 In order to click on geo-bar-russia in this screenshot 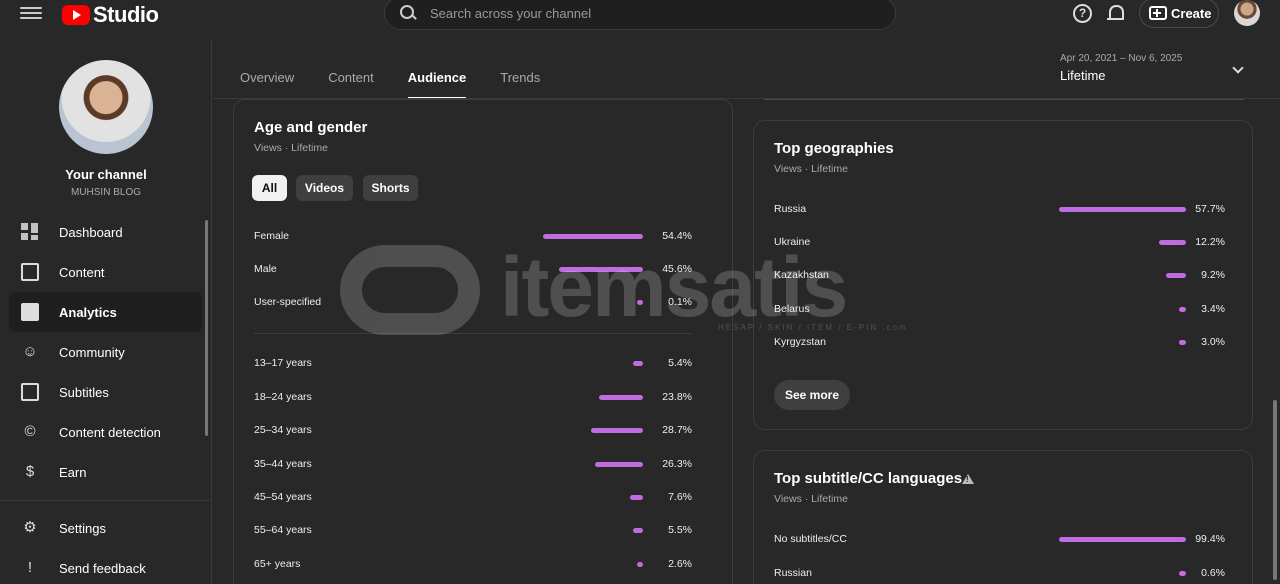, I will do `click(1122, 209)`.